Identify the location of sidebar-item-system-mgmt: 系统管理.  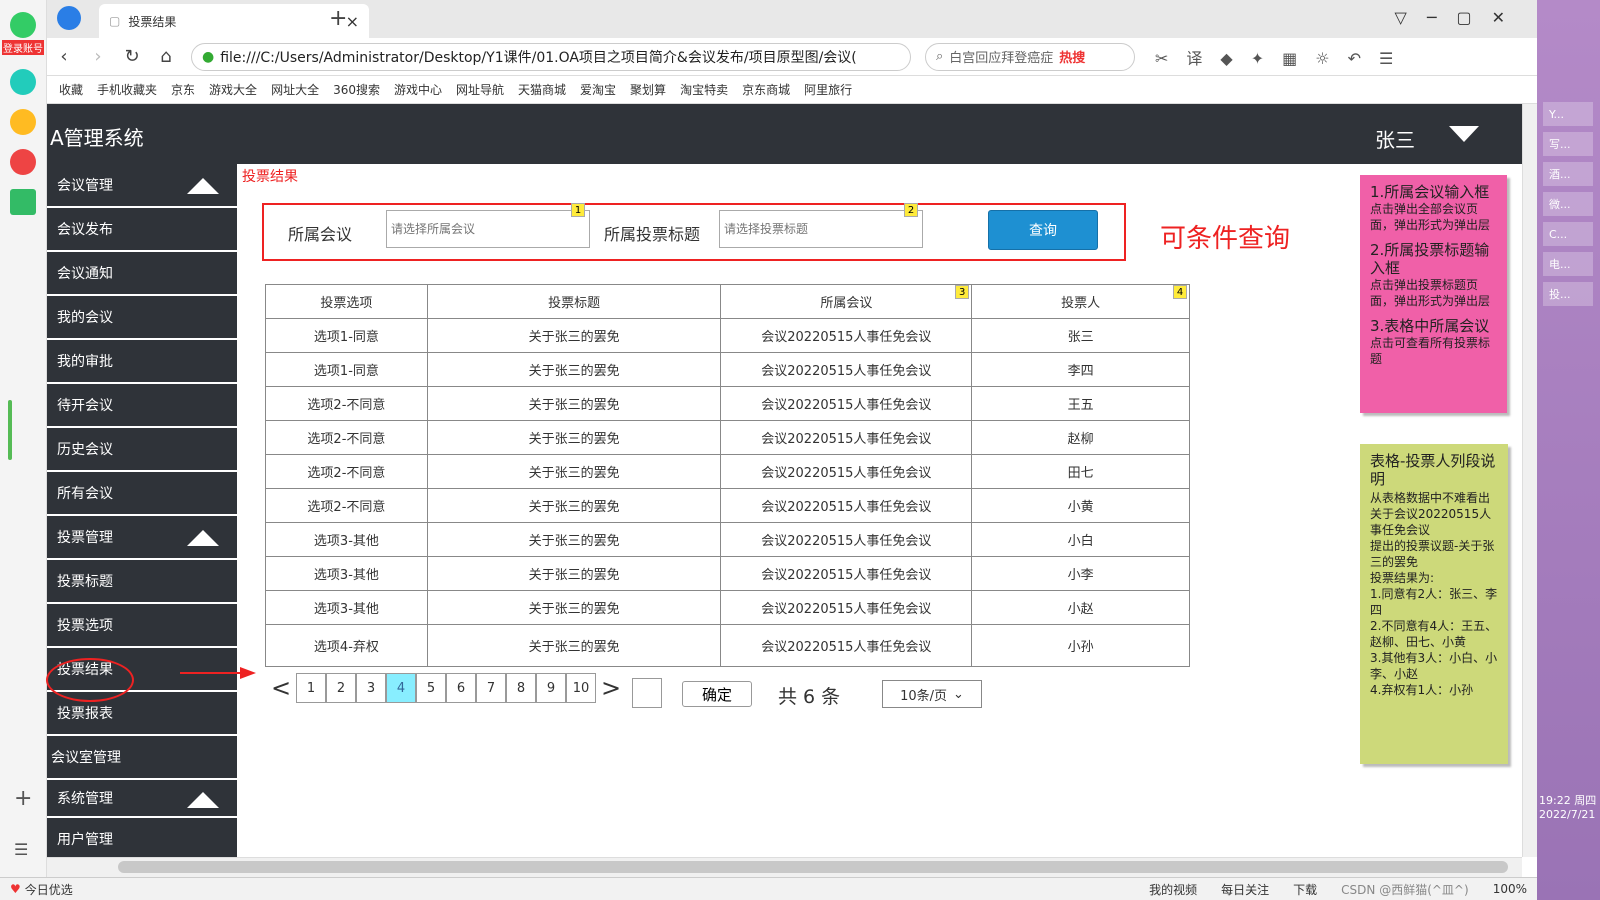
(142, 799).